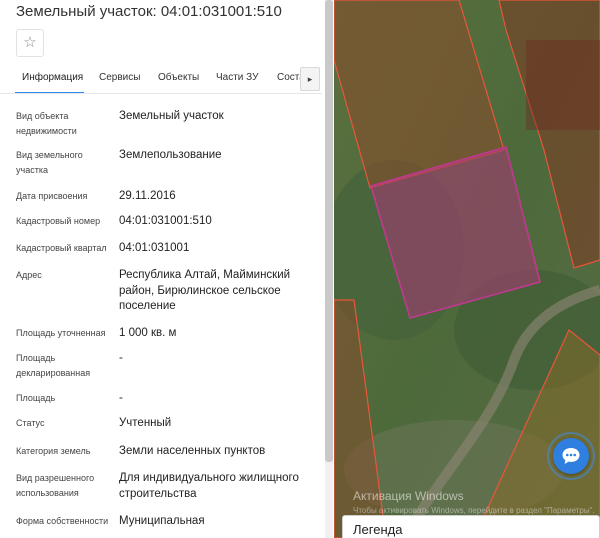  I want to click on field-value: Учтенный, so click(145, 423).